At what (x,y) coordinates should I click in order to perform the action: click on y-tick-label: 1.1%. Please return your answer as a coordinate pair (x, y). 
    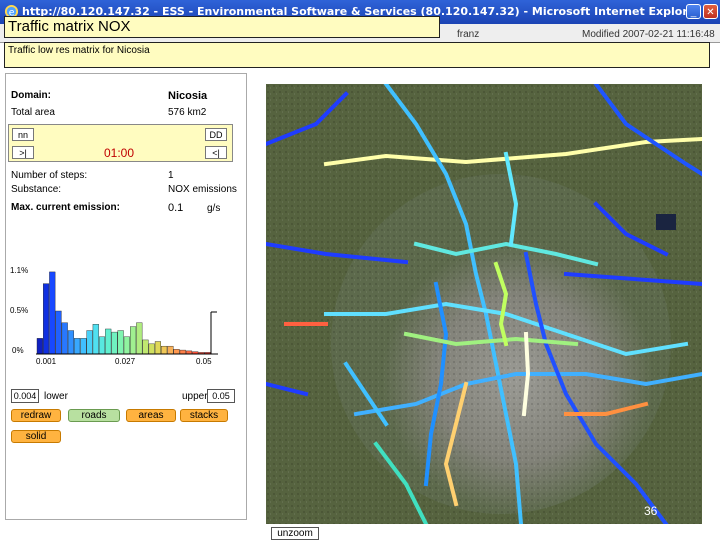
    Looking at the image, I should click on (19, 270).